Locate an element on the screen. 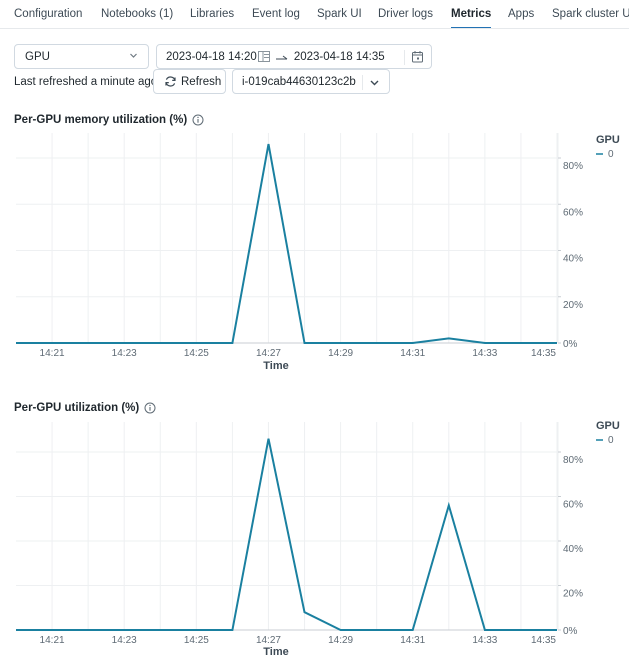 This screenshot has height=657, width=629. metric-select-value: GPU is located at coordinates (37, 56).